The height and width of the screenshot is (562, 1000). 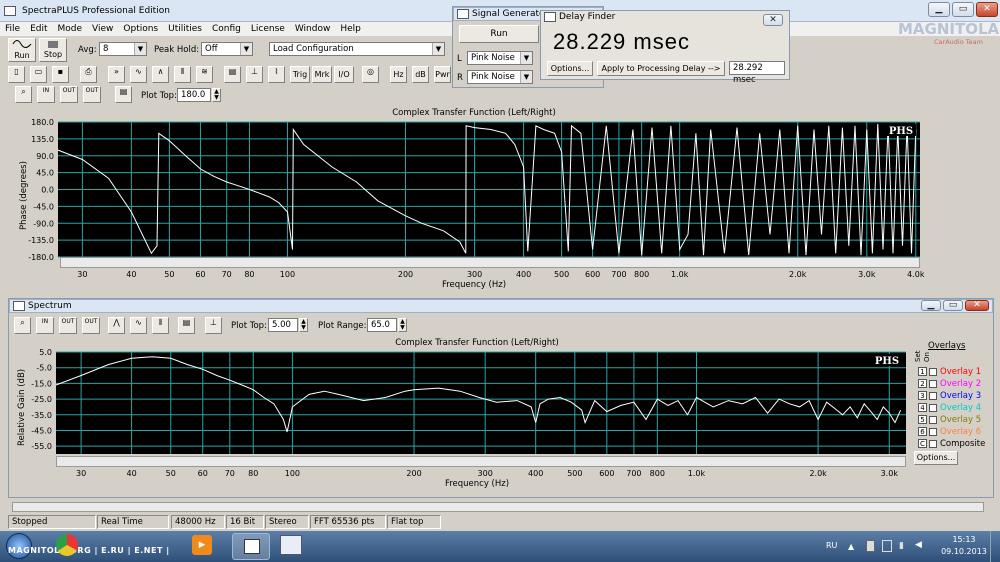 What do you see at coordinates (933, 371) in the screenshot?
I see `overlay-1-checkbox` at bounding box center [933, 371].